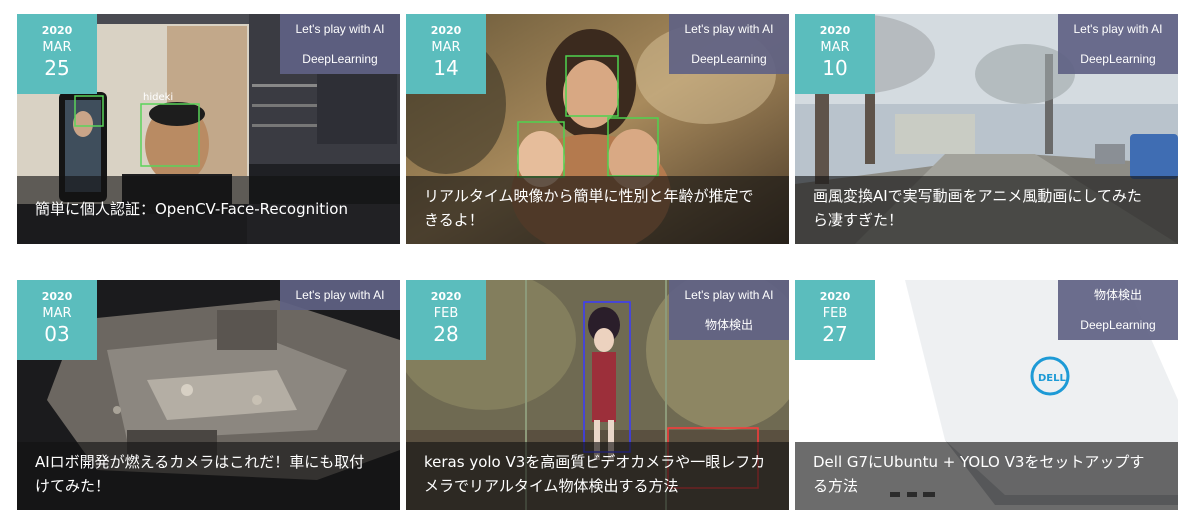  I want to click on date-badge: 2020 MAR 14, so click(446, 54).